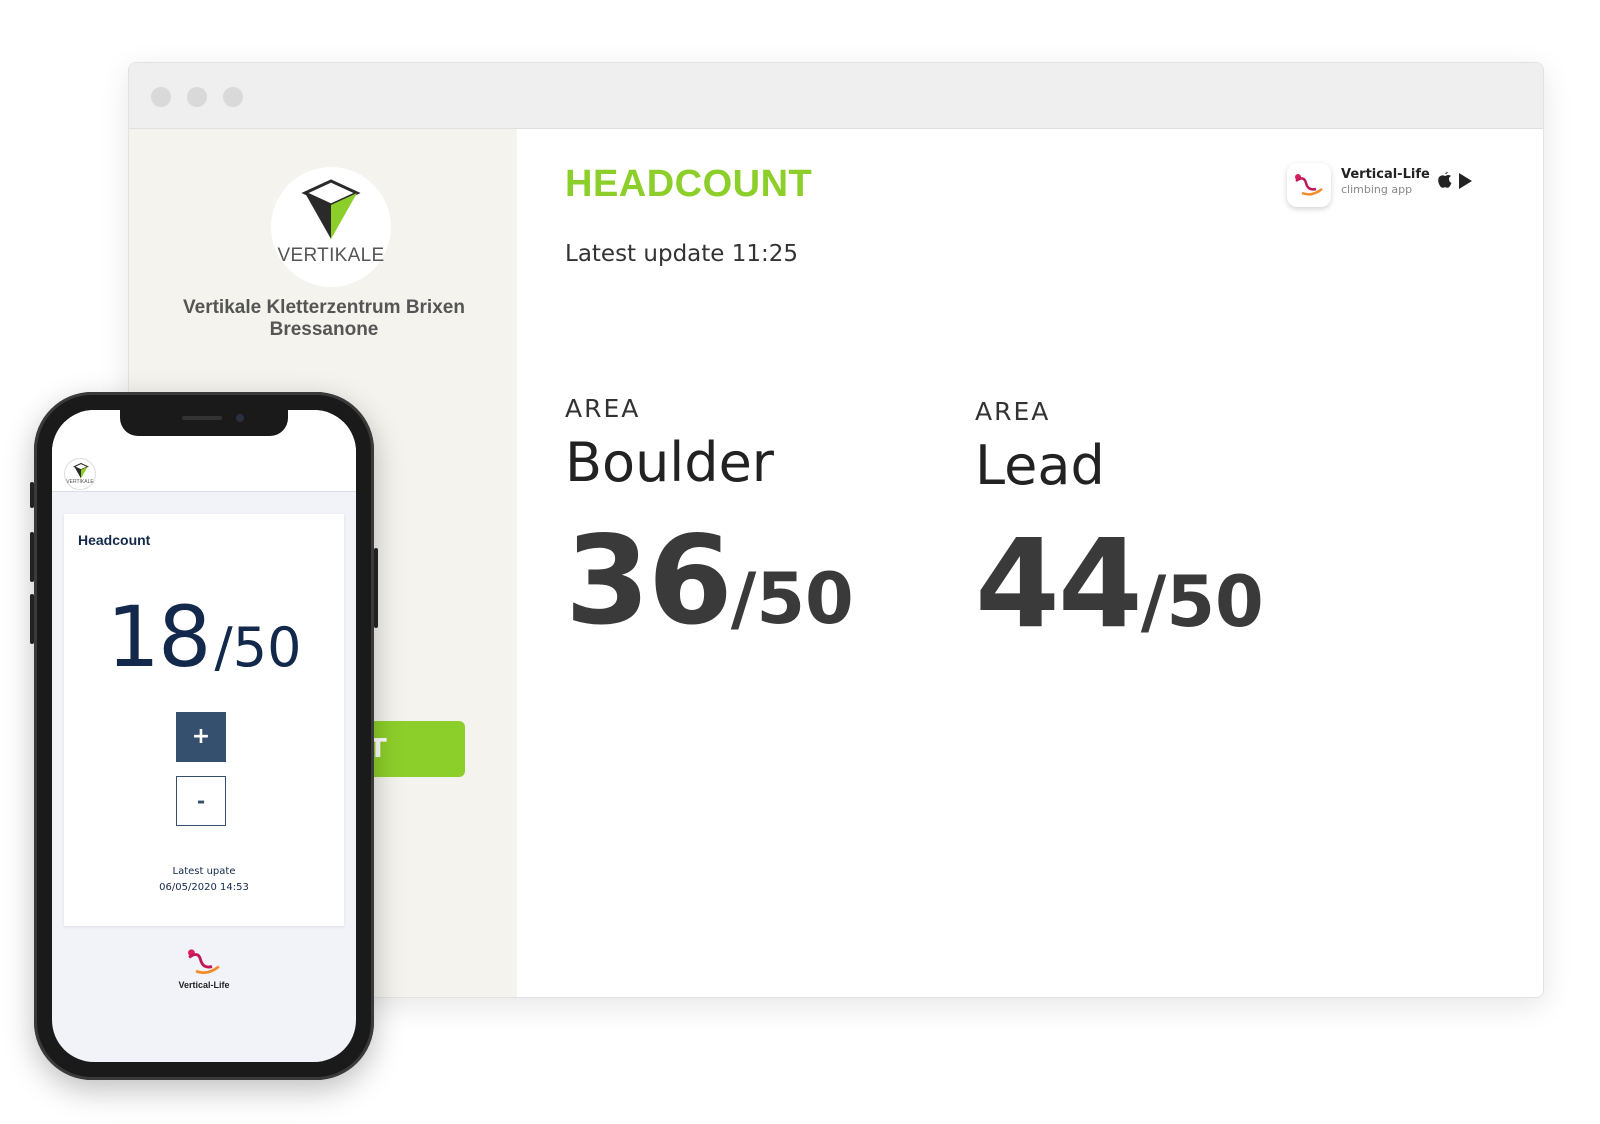 The image size is (1600, 1124). I want to click on app-logo: VERTIKALE, so click(80, 474).